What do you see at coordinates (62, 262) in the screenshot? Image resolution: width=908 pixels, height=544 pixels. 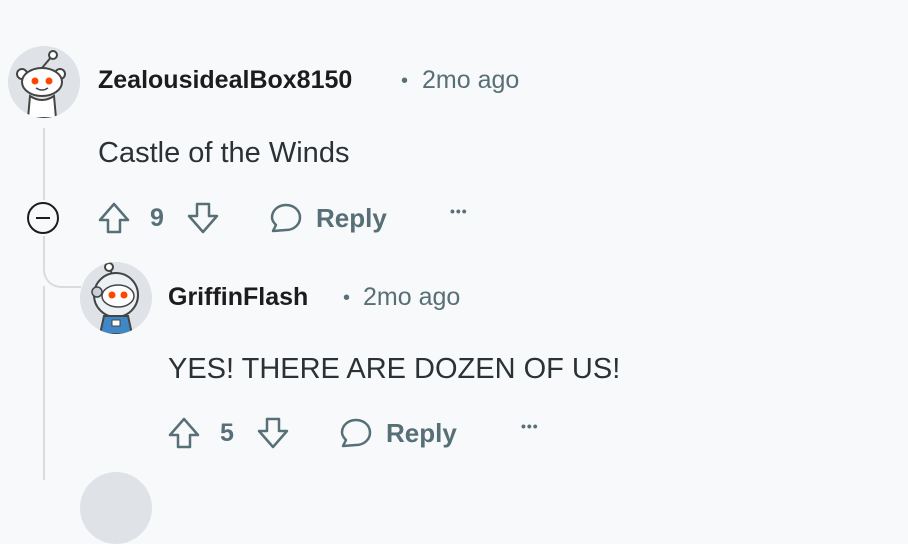 I see `thread-elbow` at bounding box center [62, 262].